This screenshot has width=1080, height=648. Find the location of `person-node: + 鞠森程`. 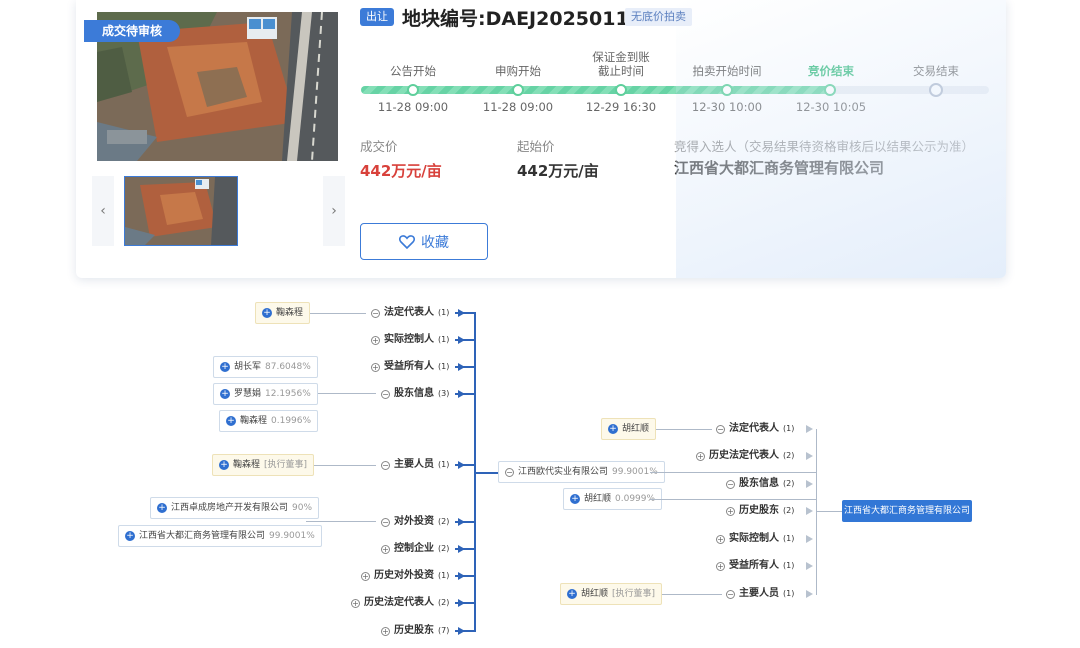

person-node: + 鞠森程 is located at coordinates (283, 313).